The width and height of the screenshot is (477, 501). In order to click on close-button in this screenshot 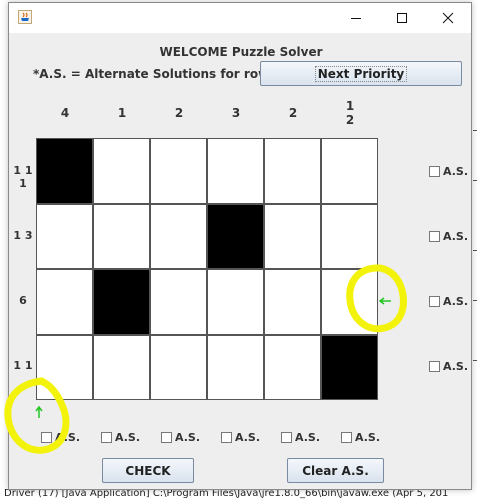, I will do `click(448, 18)`.